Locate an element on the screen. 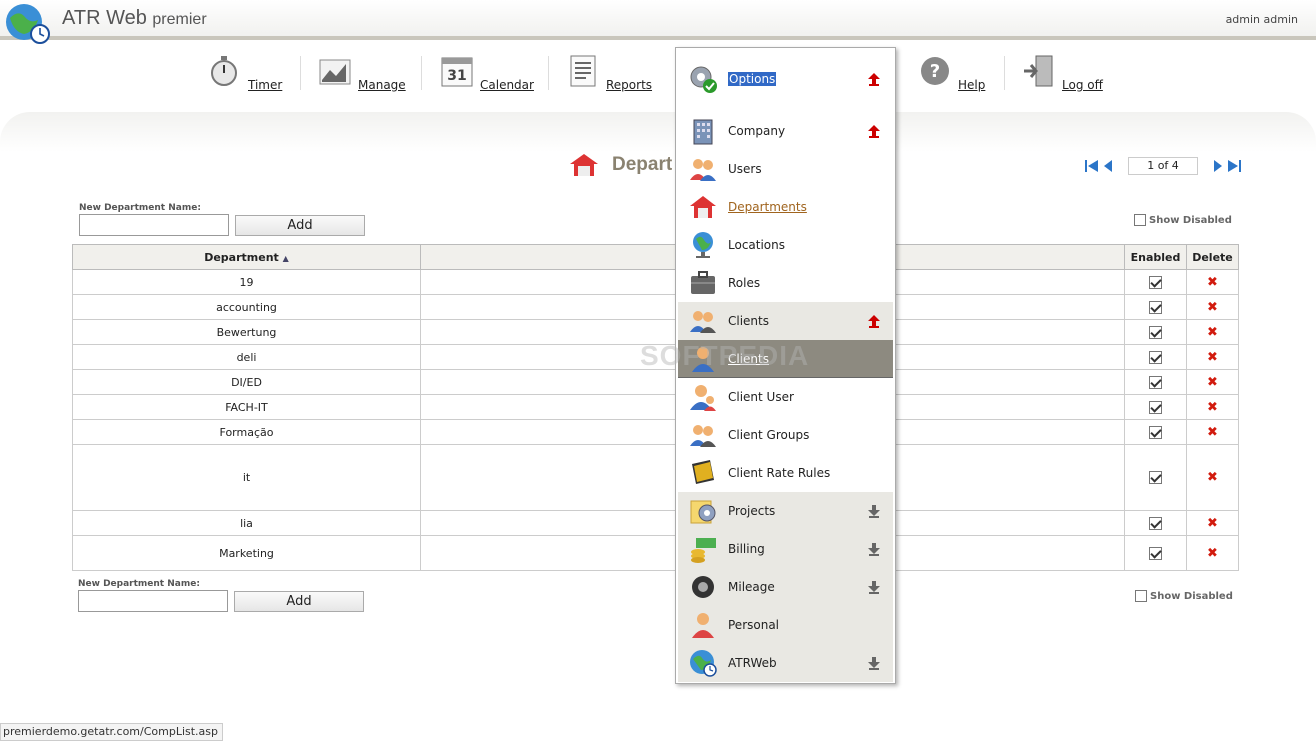 The height and width of the screenshot is (741, 1316). menu-item-projects: Projects is located at coordinates (785, 511).